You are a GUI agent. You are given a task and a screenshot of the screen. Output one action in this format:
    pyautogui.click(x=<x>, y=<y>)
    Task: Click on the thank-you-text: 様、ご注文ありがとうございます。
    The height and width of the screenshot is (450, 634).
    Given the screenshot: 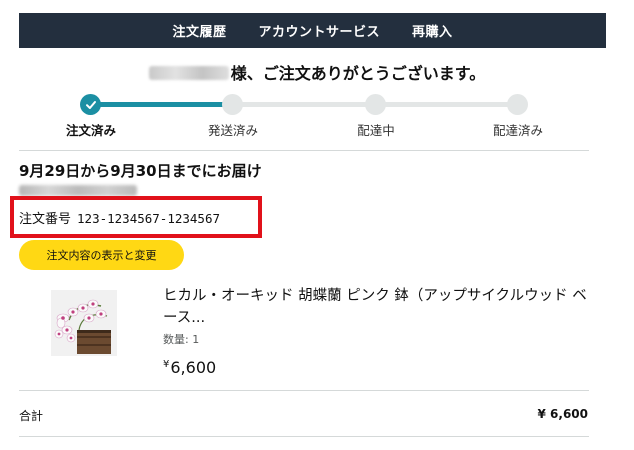 What is the action you would take?
    pyautogui.click(x=358, y=73)
    